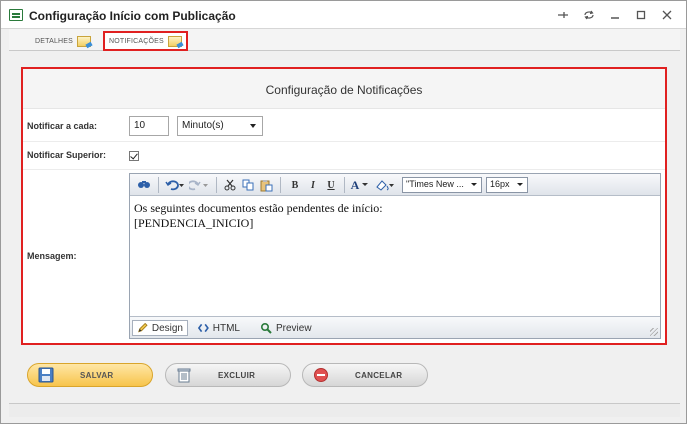  I want to click on editor-line: [PENDENCIA_INICIO], so click(194, 223).